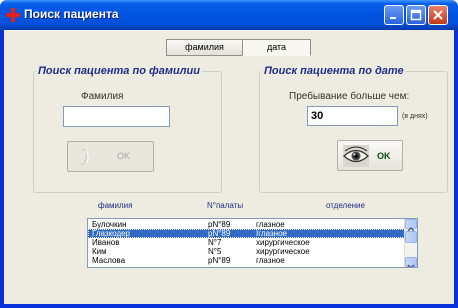 The width and height of the screenshot is (458, 308). Describe the element at coordinates (215, 242) in the screenshot. I see `patient-ward: N°7` at that location.